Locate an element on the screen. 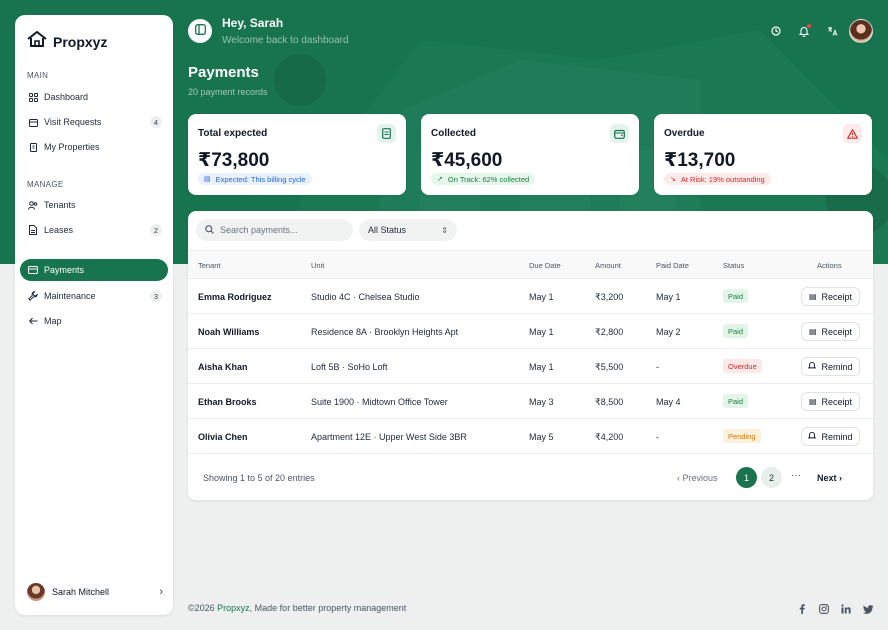 Image resolution: width=888 pixels, height=630 pixels. sidebar-item-label: Payments is located at coordinates (64, 270).